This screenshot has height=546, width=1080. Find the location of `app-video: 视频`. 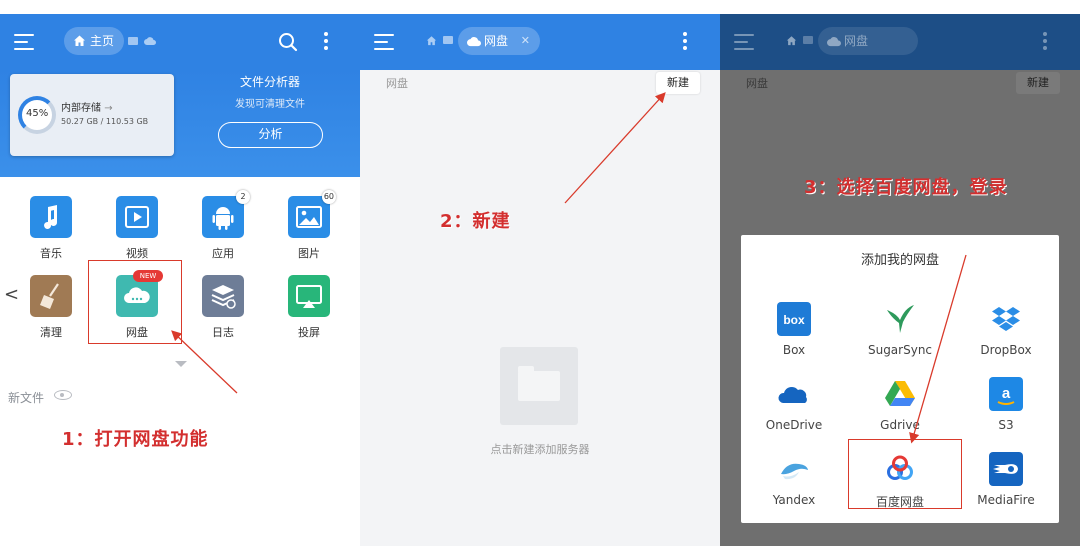

app-video: 视频 is located at coordinates (137, 228).